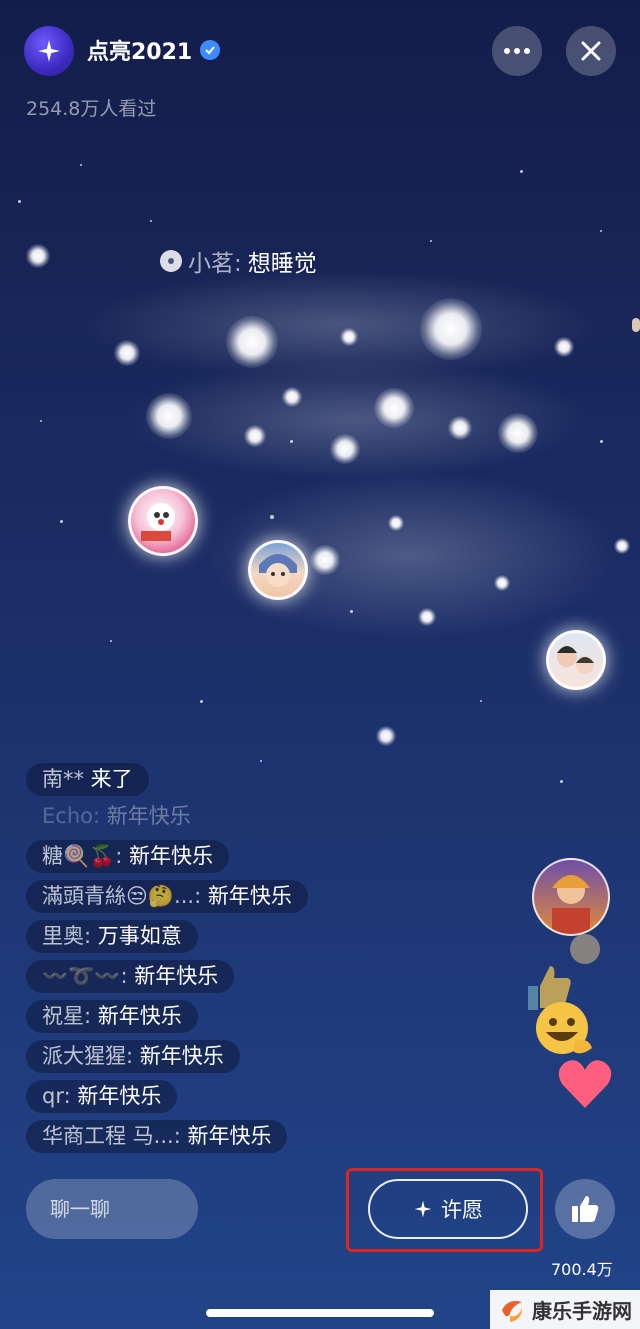  What do you see at coordinates (210, 50) in the screenshot?
I see `verified-badge-icon` at bounding box center [210, 50].